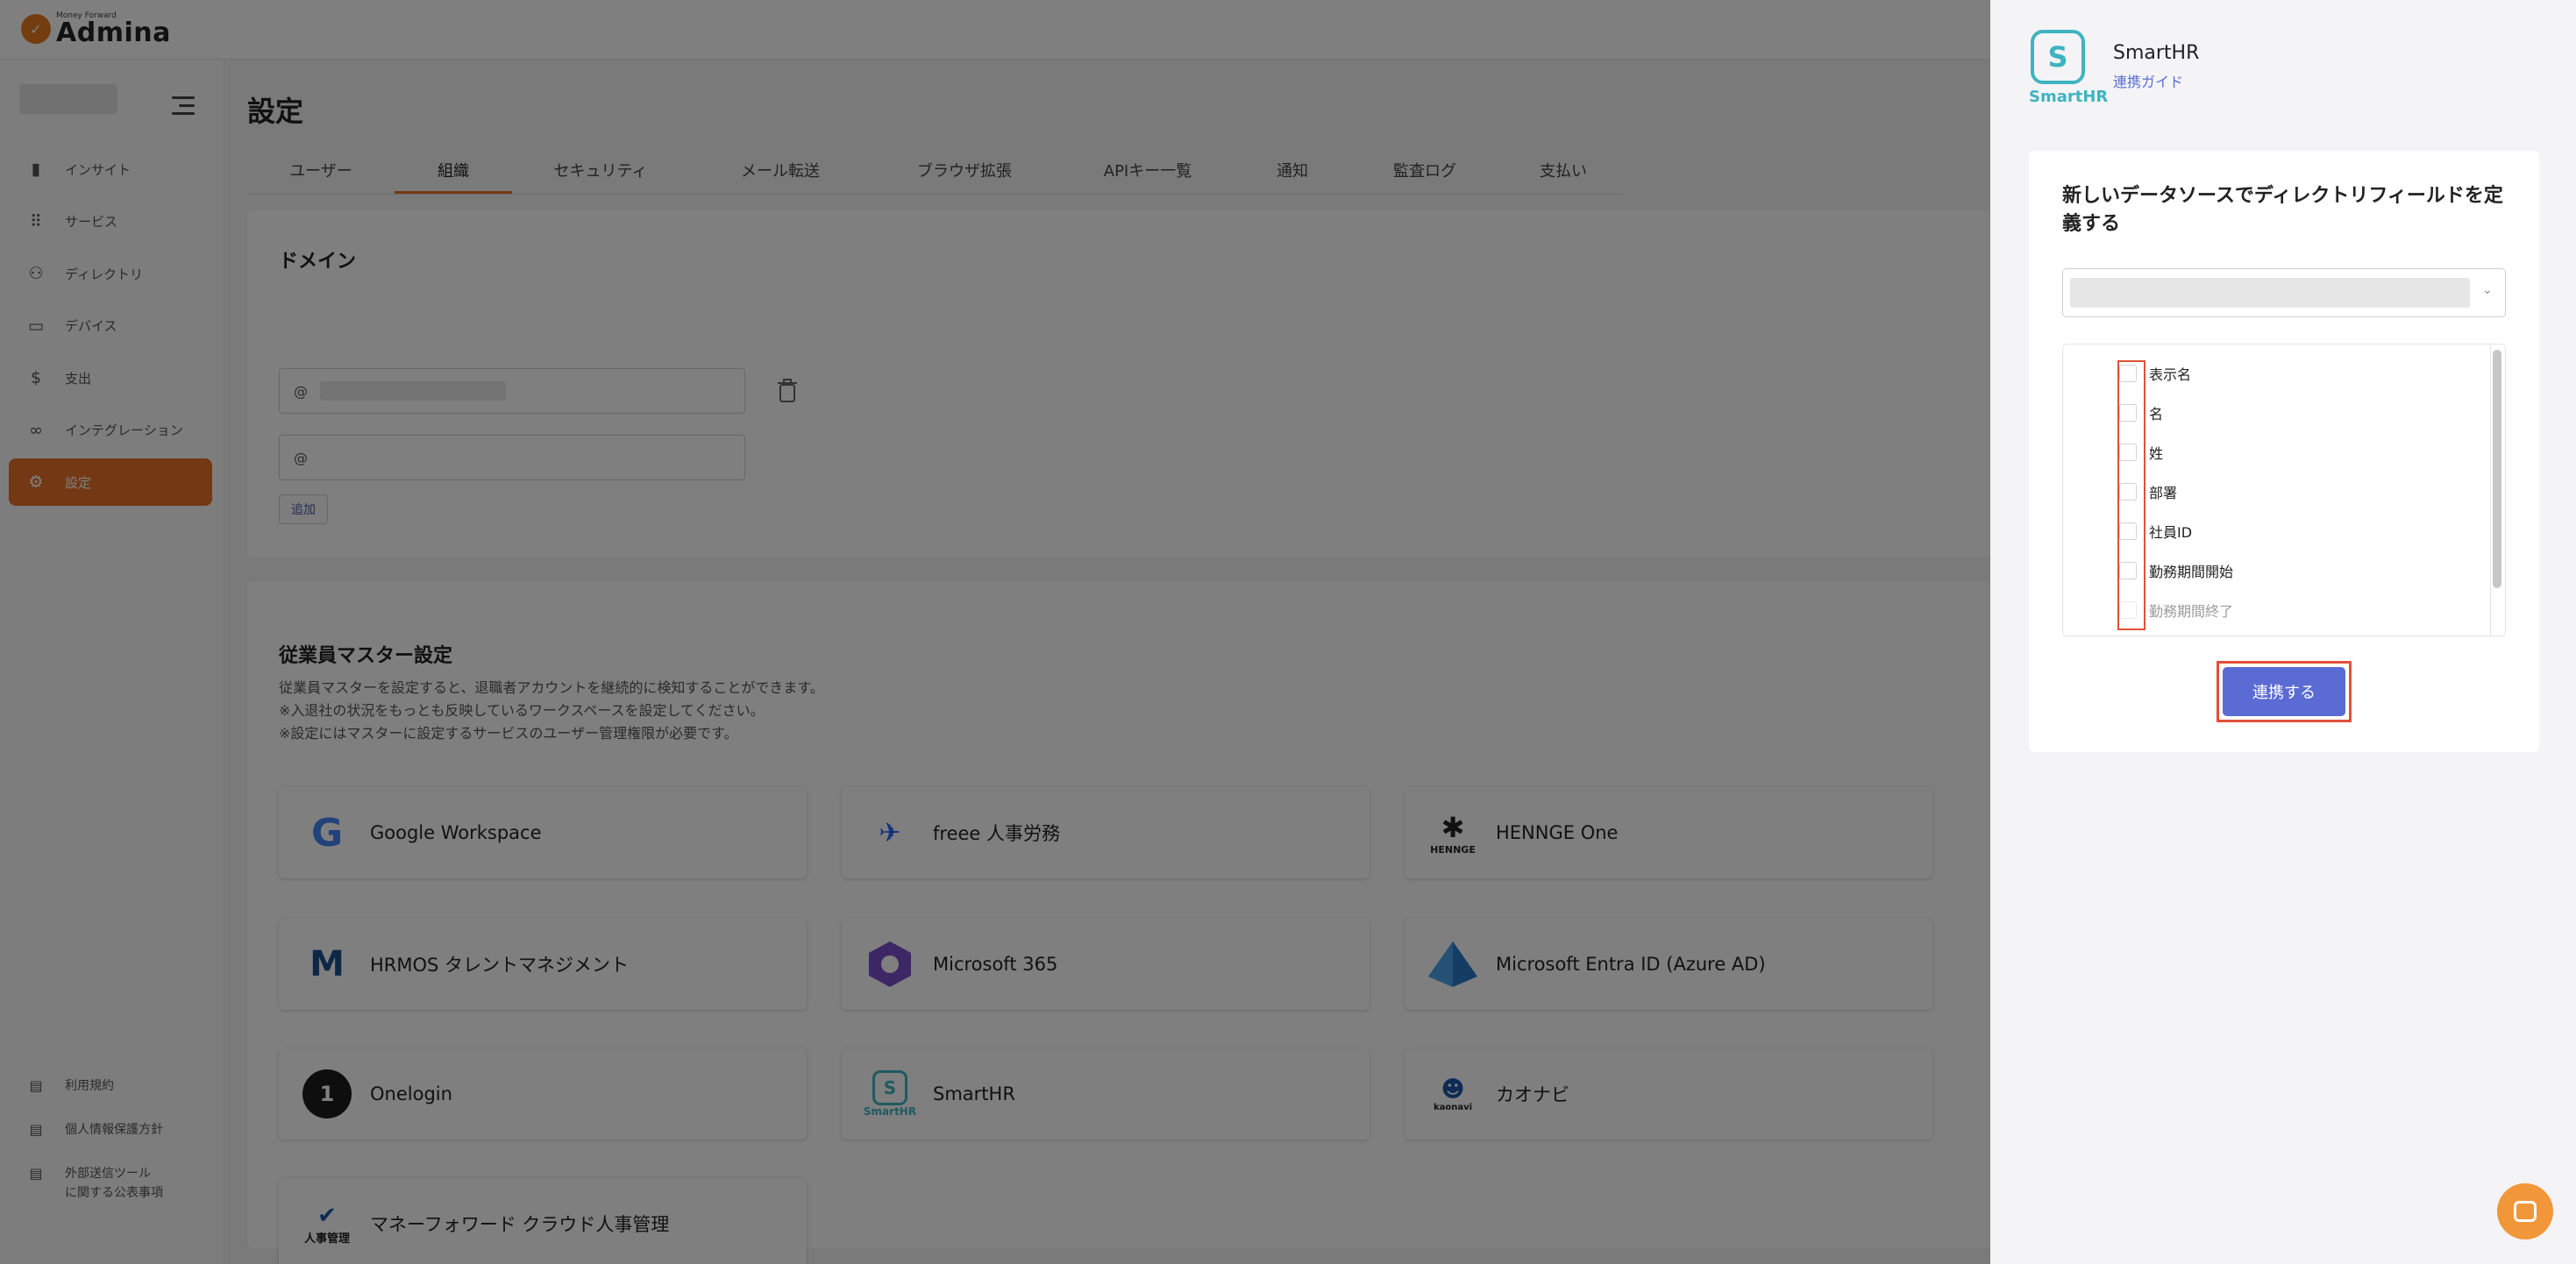 Image resolution: width=2576 pixels, height=1264 pixels. I want to click on data-source-select: ⌄, so click(2284, 293).